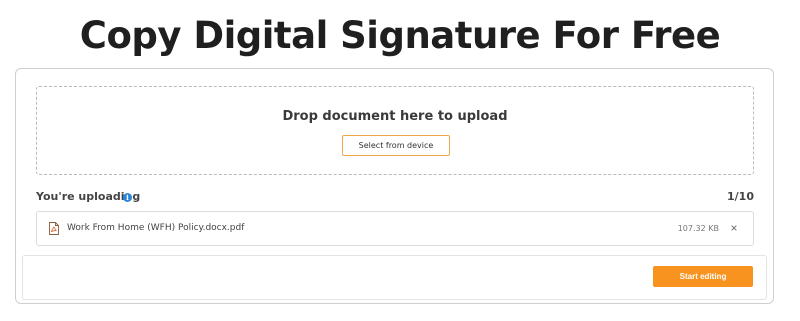 This screenshot has width=800, height=321. Describe the element at coordinates (395, 116) in the screenshot. I see `drop-zone-text: Drop document here to upload` at that location.